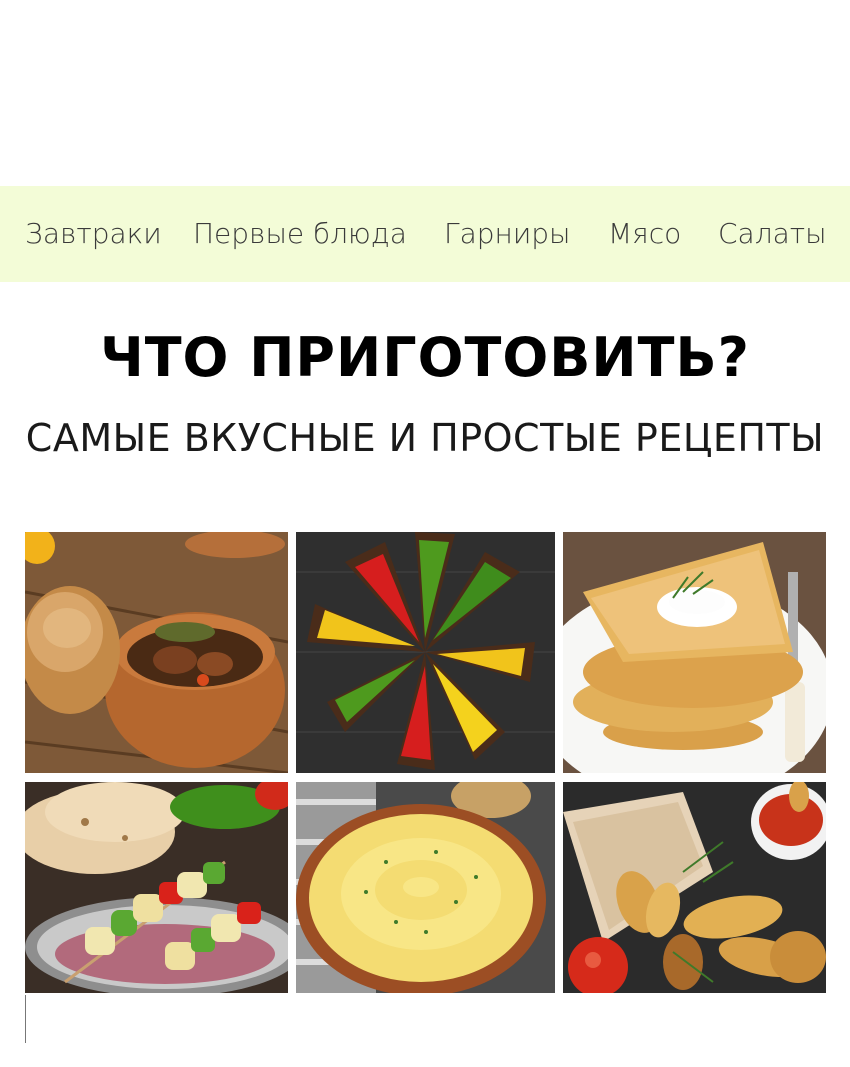  I want to click on photo-potato-pancakes, so click(694, 652).